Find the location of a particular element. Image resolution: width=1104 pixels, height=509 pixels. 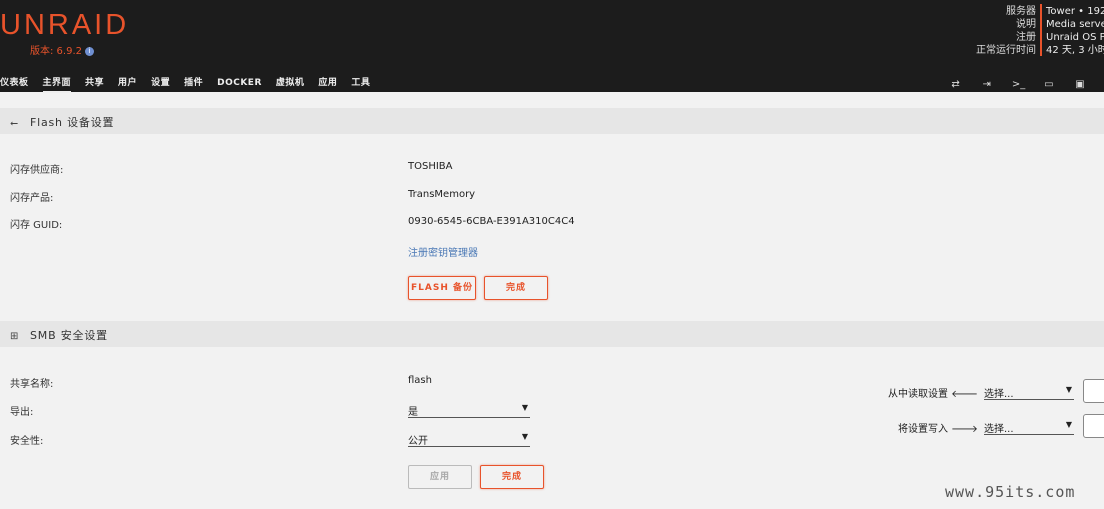

version-text: 版本: 6.9.2 i is located at coordinates (62, 49).